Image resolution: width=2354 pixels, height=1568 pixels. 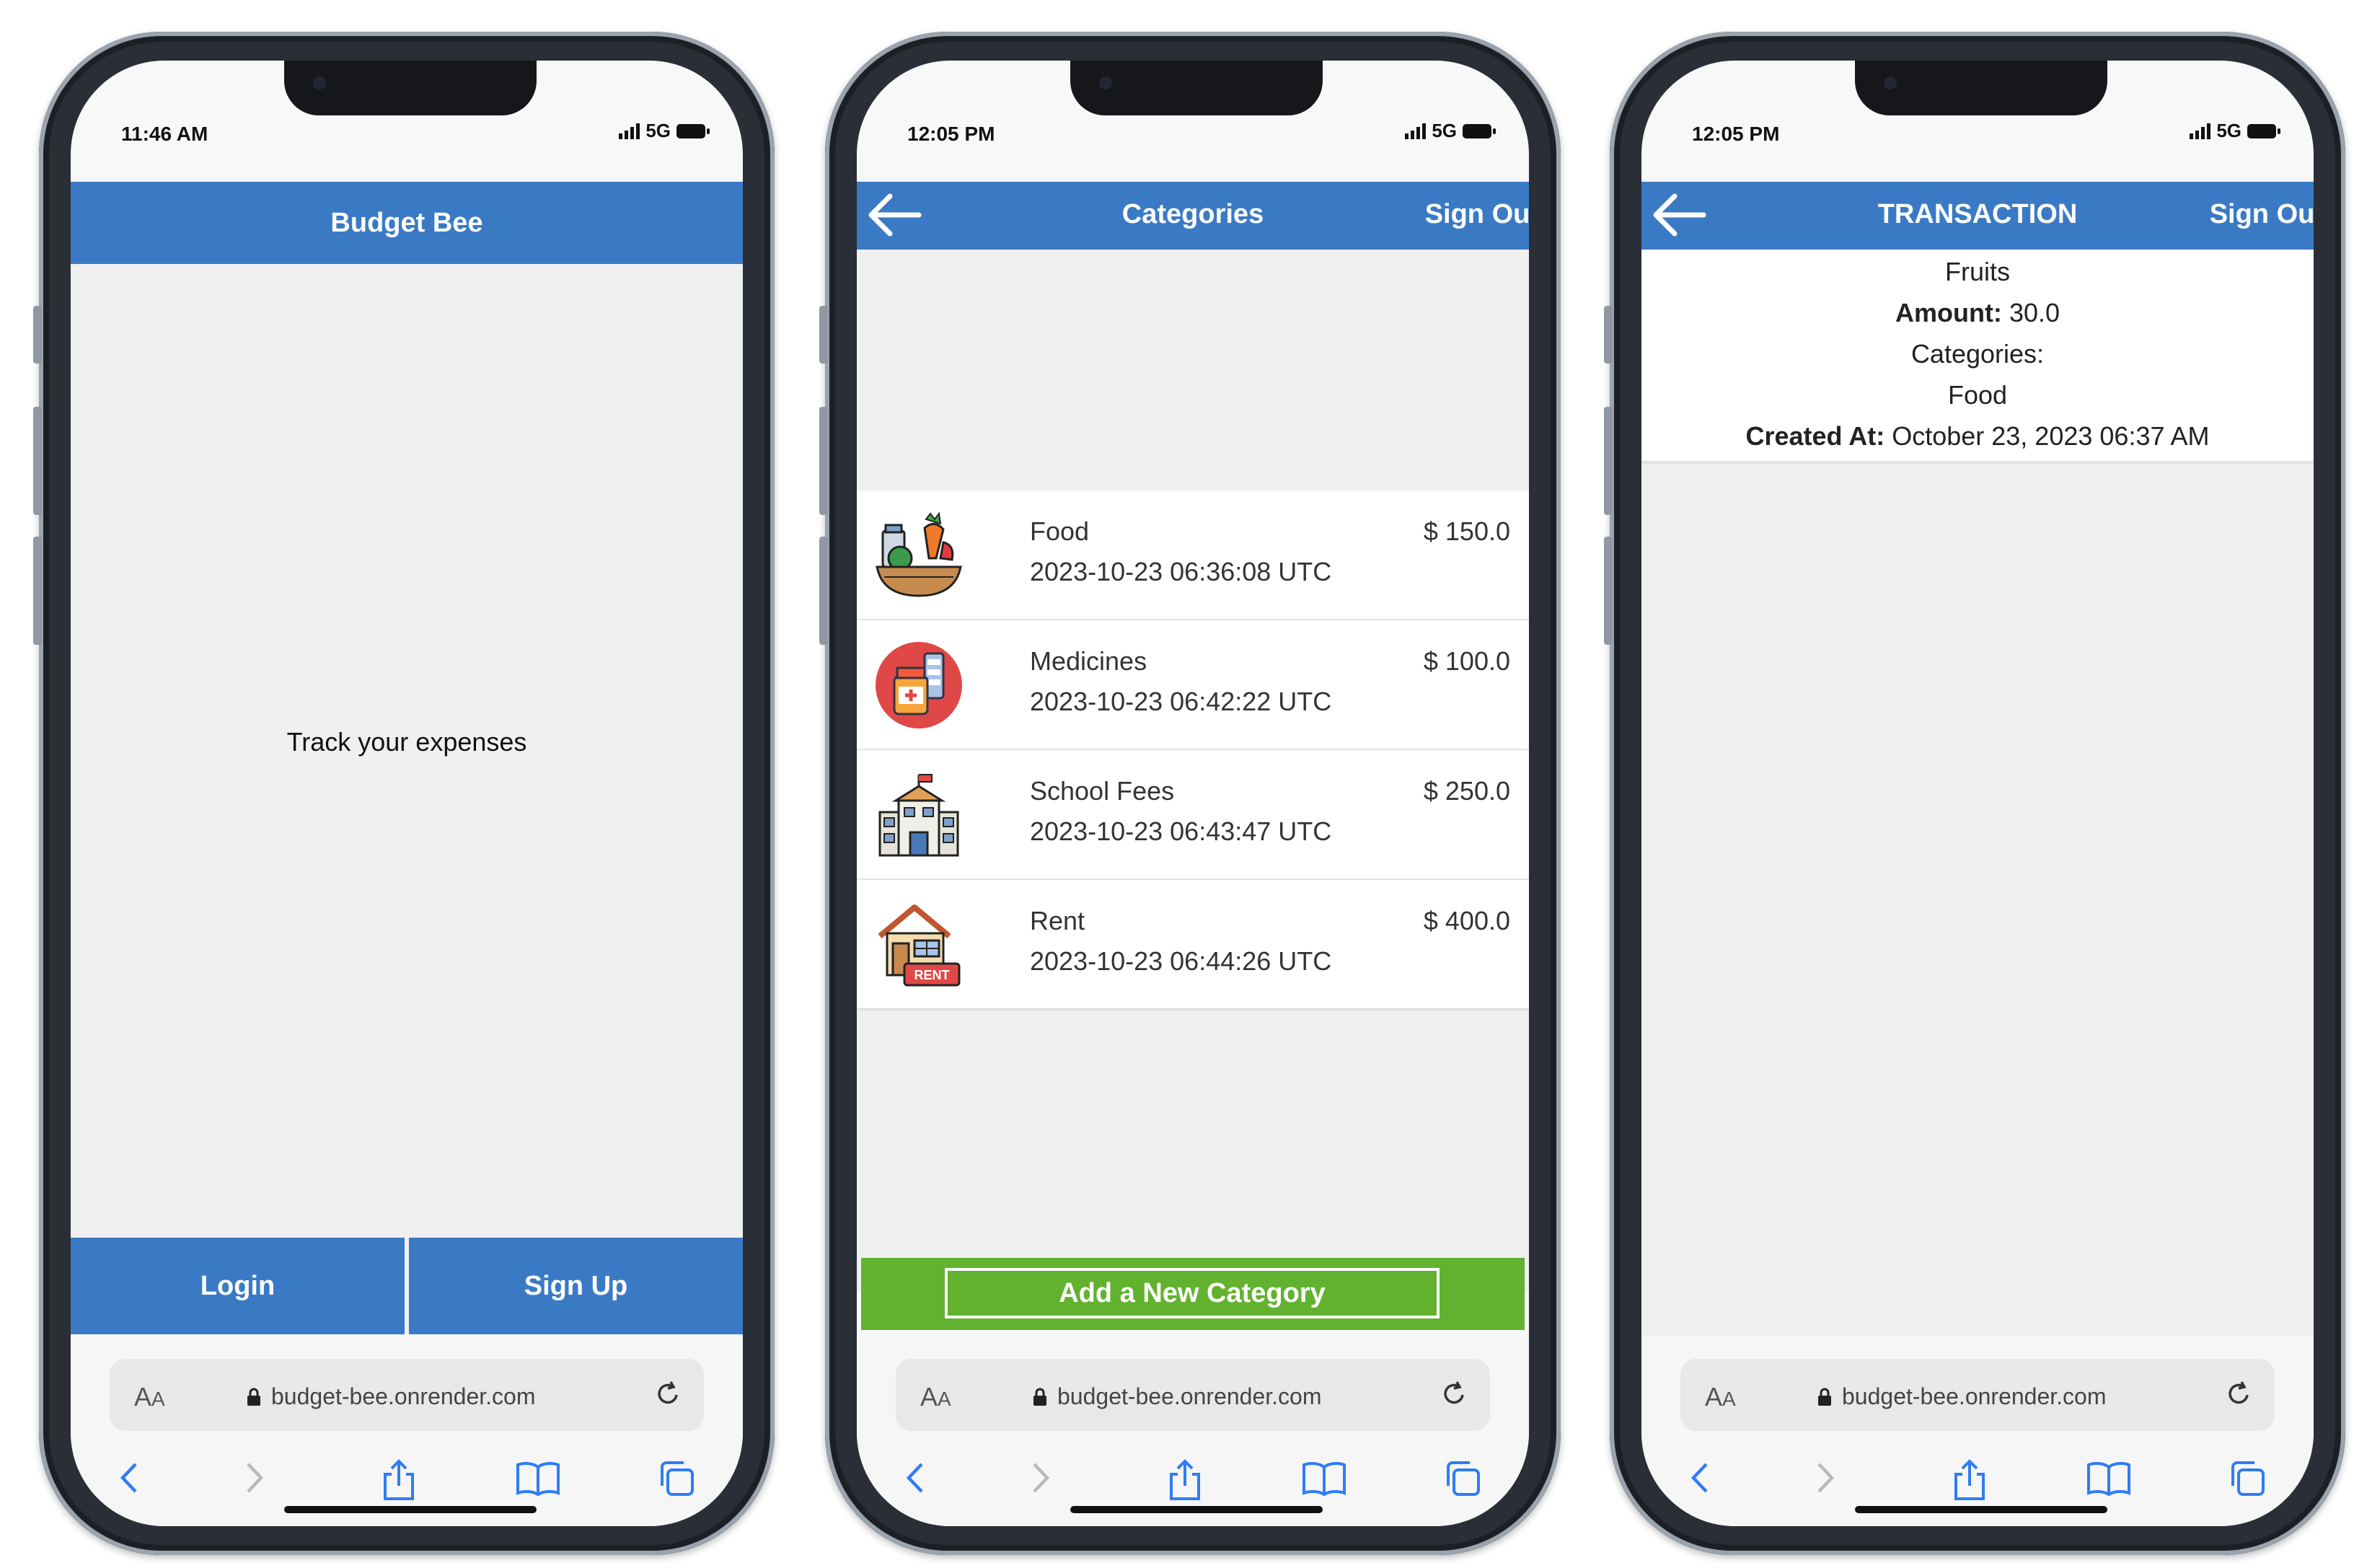 I want to click on transaction-created-at: Created At: October 23, 2023 06:37 AM, so click(x=1978, y=436).